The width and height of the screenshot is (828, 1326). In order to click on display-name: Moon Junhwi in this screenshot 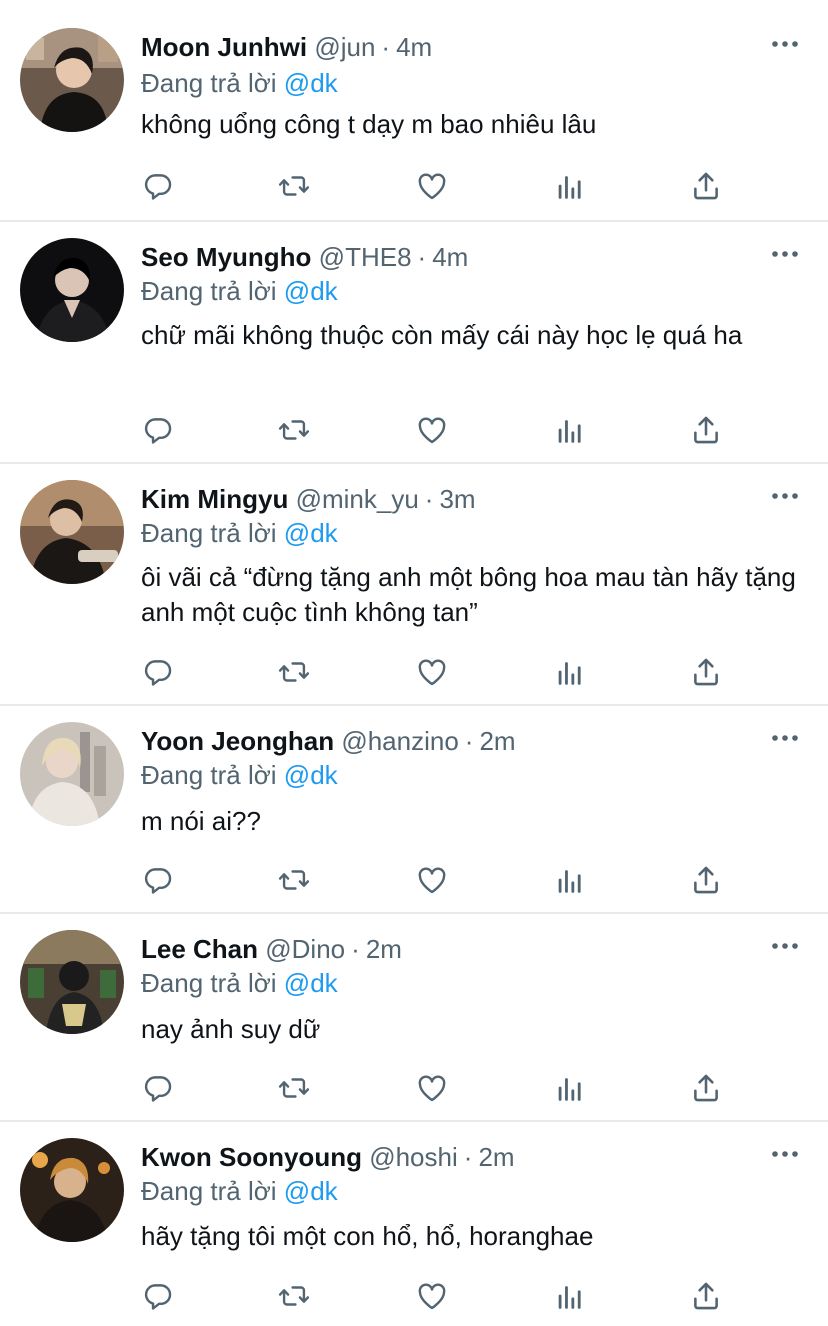, I will do `click(224, 47)`.